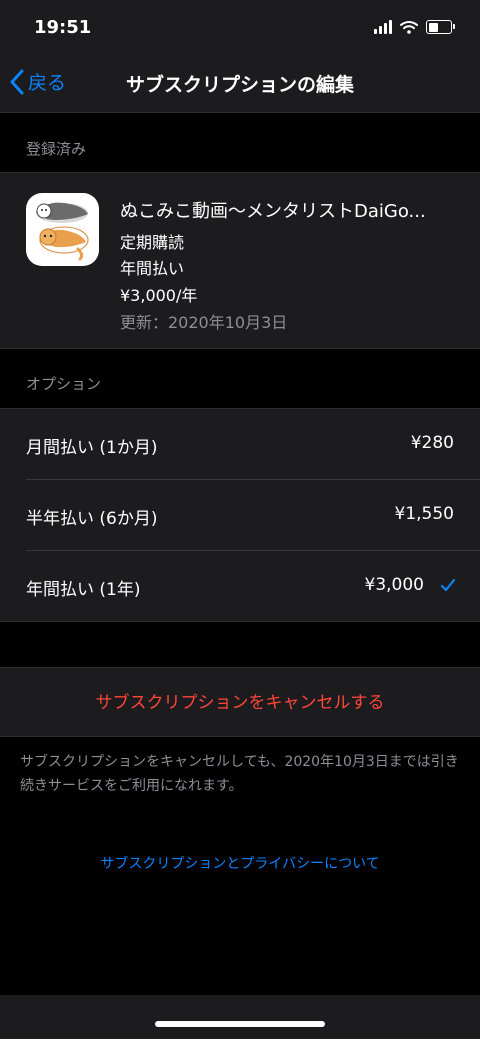  Describe the element at coordinates (240, 1017) in the screenshot. I see `bottom-bar` at that location.